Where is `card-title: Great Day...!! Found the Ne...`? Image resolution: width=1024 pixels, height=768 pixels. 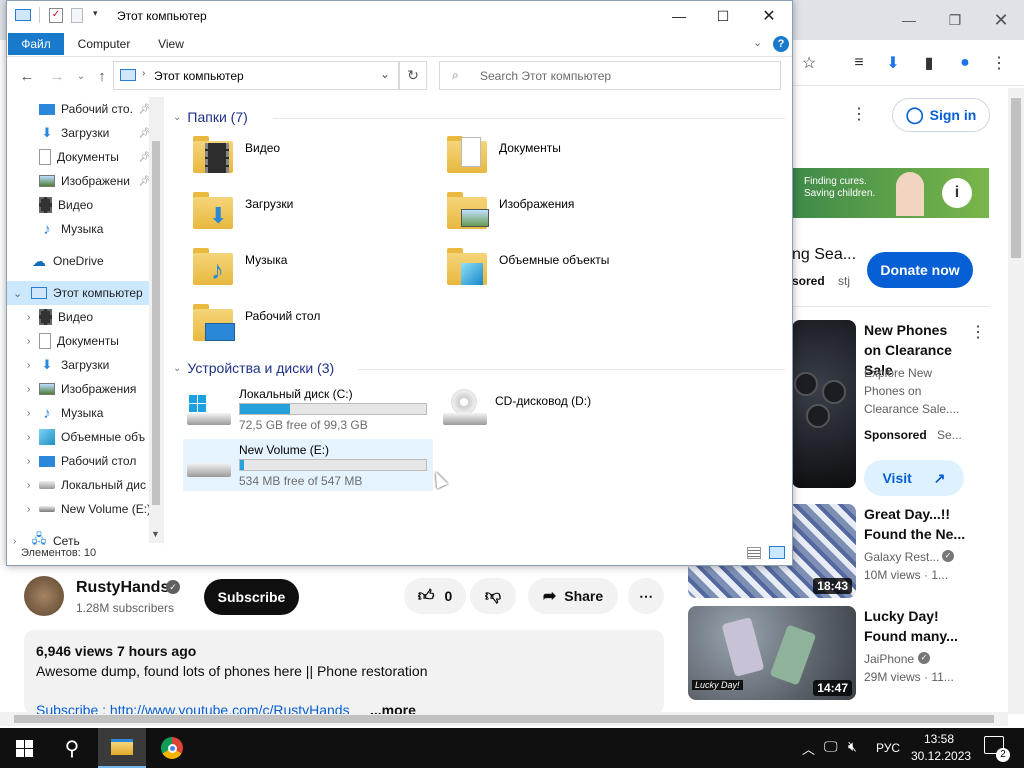
card-title: Great Day...!! Found the Ne... is located at coordinates (924, 524).